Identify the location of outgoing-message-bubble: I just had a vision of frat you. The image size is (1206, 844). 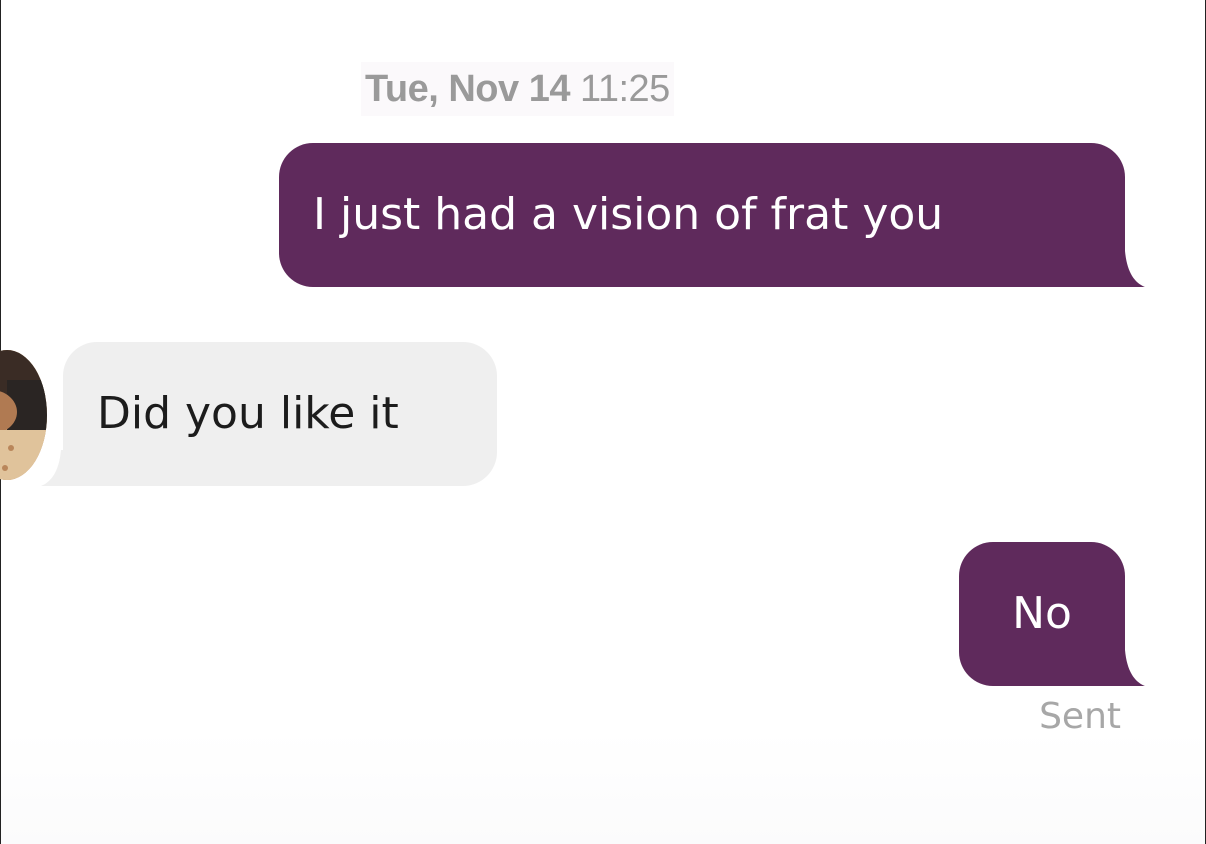
(712, 215).